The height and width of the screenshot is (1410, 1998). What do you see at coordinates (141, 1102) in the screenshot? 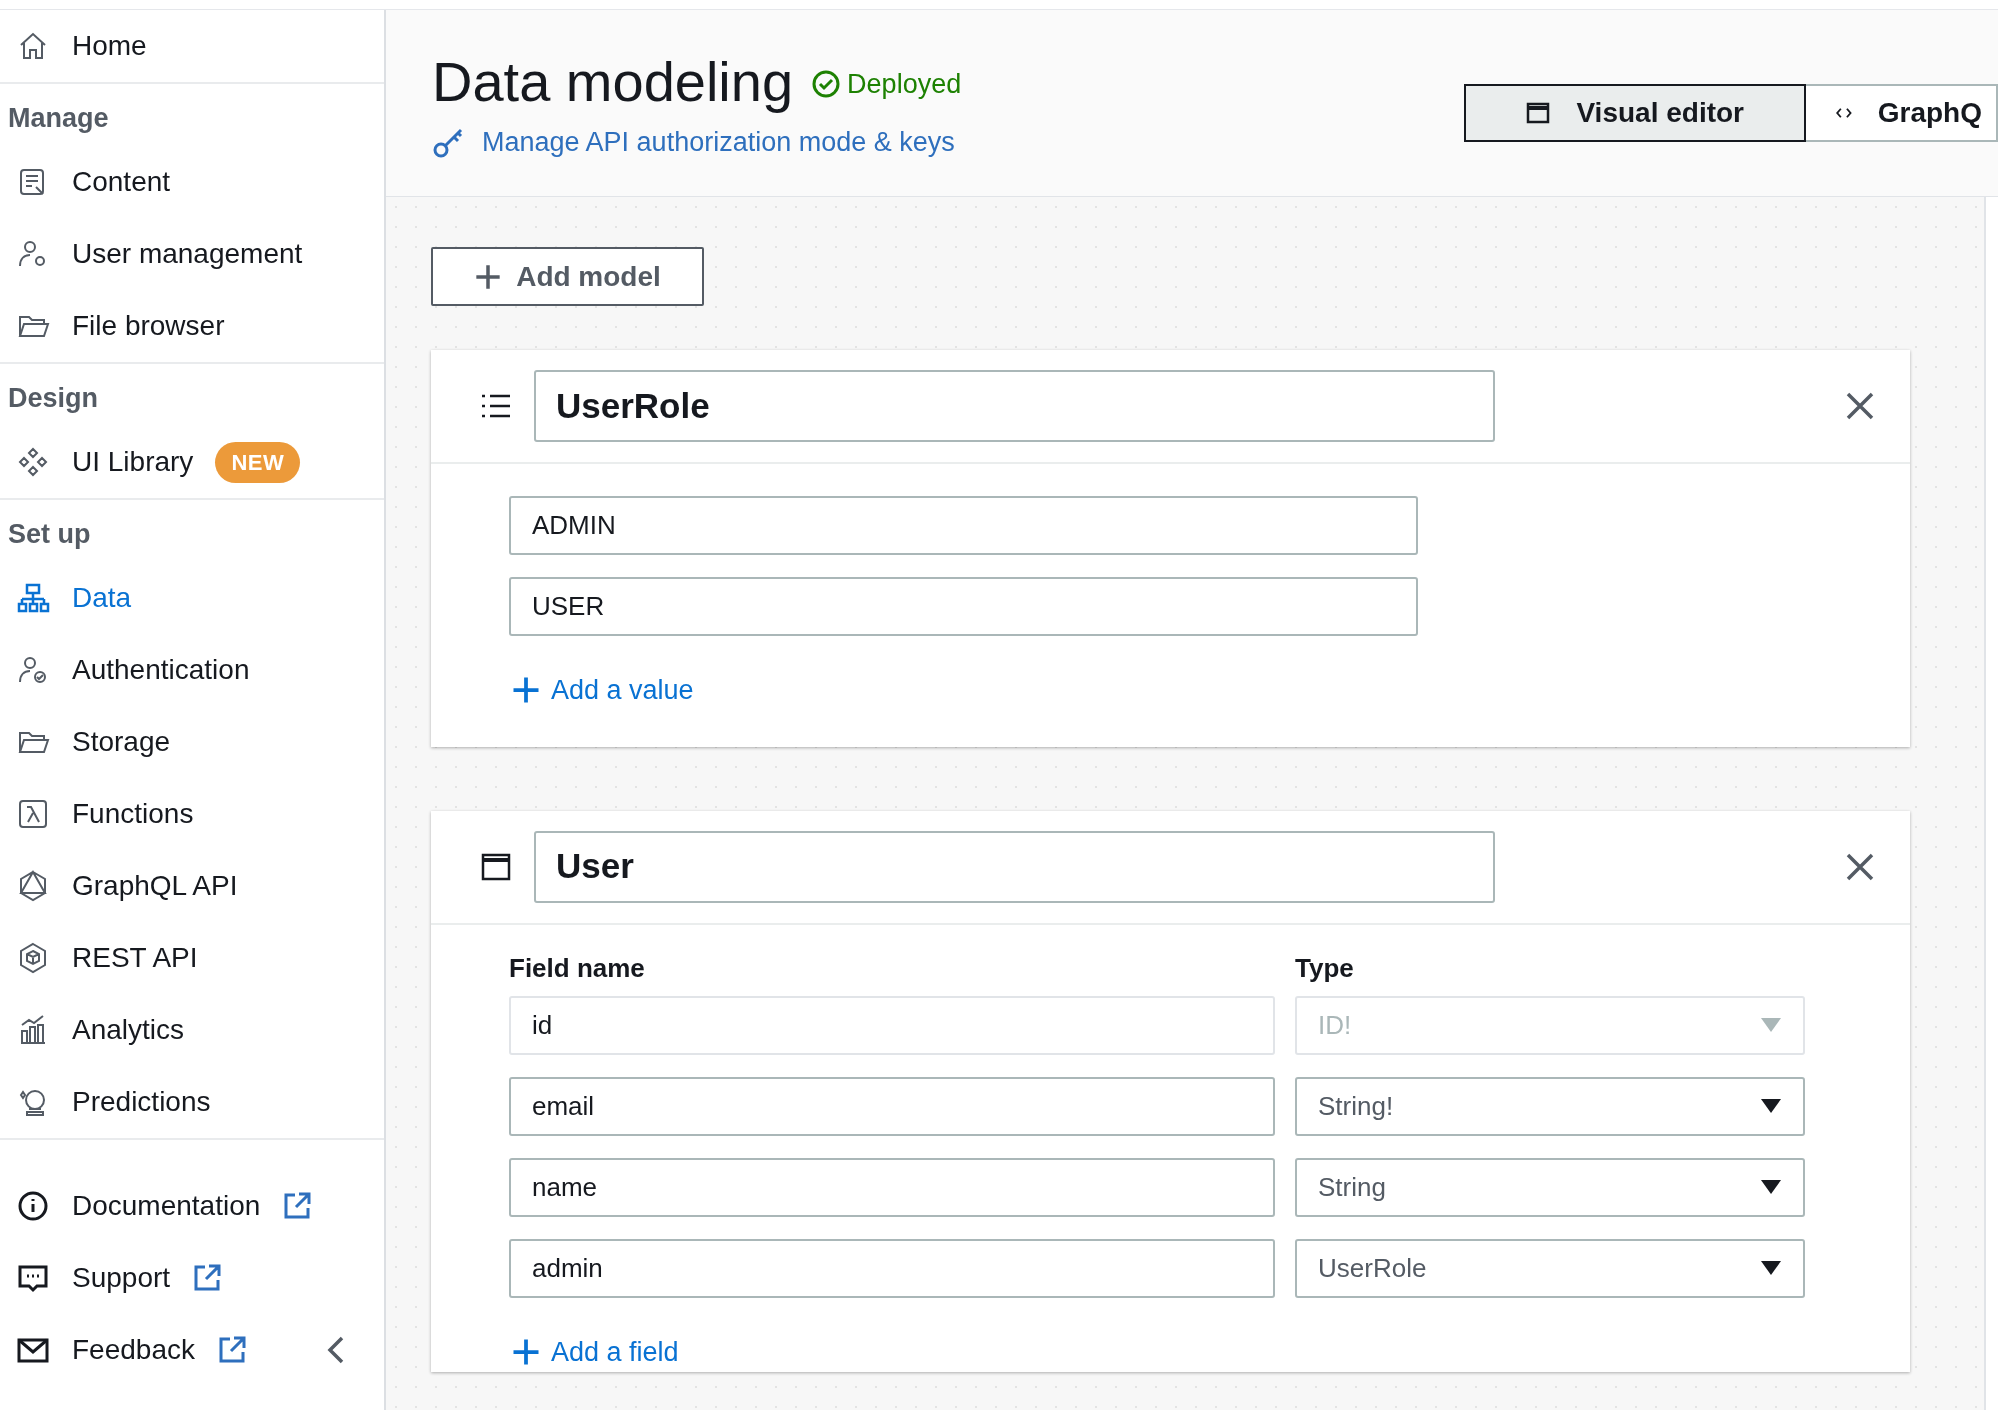
I see `nav-item: Predictions` at bounding box center [141, 1102].